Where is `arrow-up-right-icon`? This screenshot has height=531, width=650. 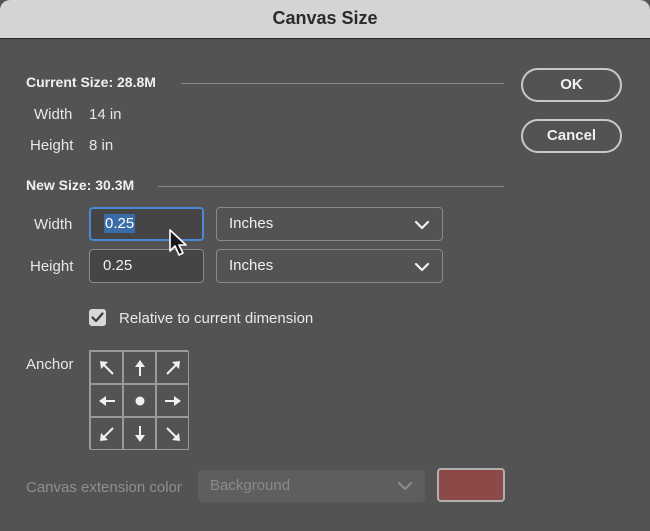 arrow-up-right-icon is located at coordinates (172, 367).